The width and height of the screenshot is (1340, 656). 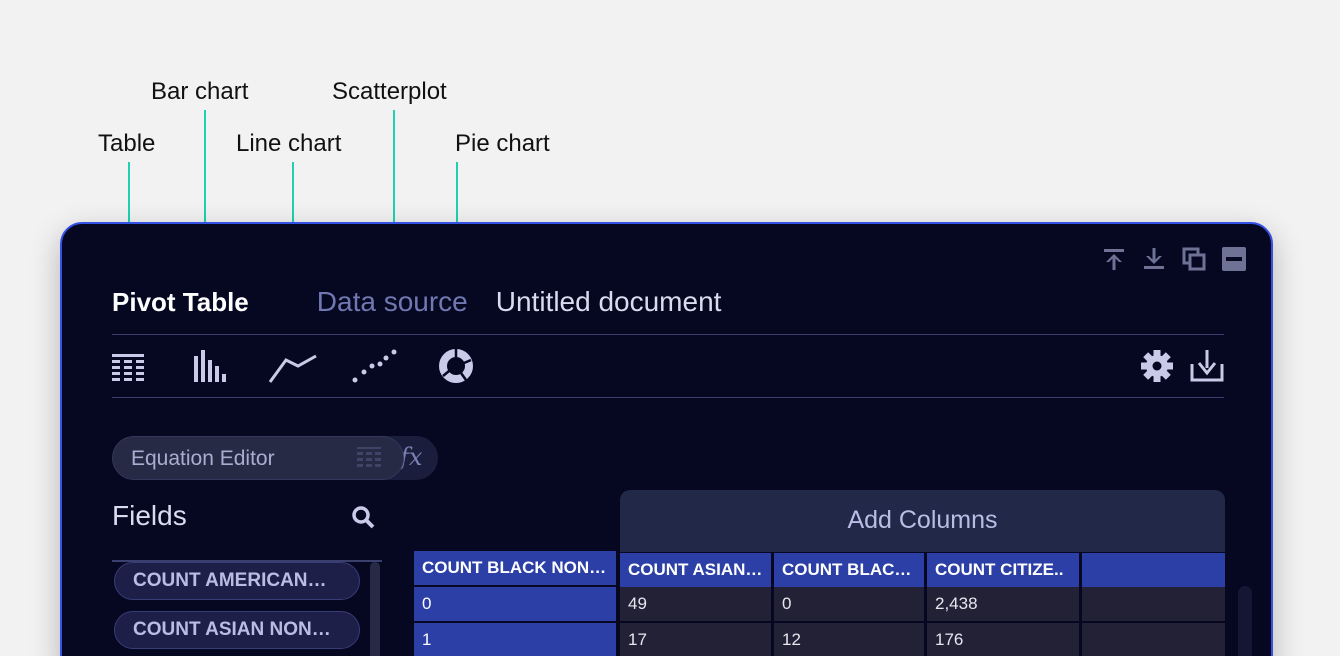 I want to click on minimize-icon, so click(x=1234, y=259).